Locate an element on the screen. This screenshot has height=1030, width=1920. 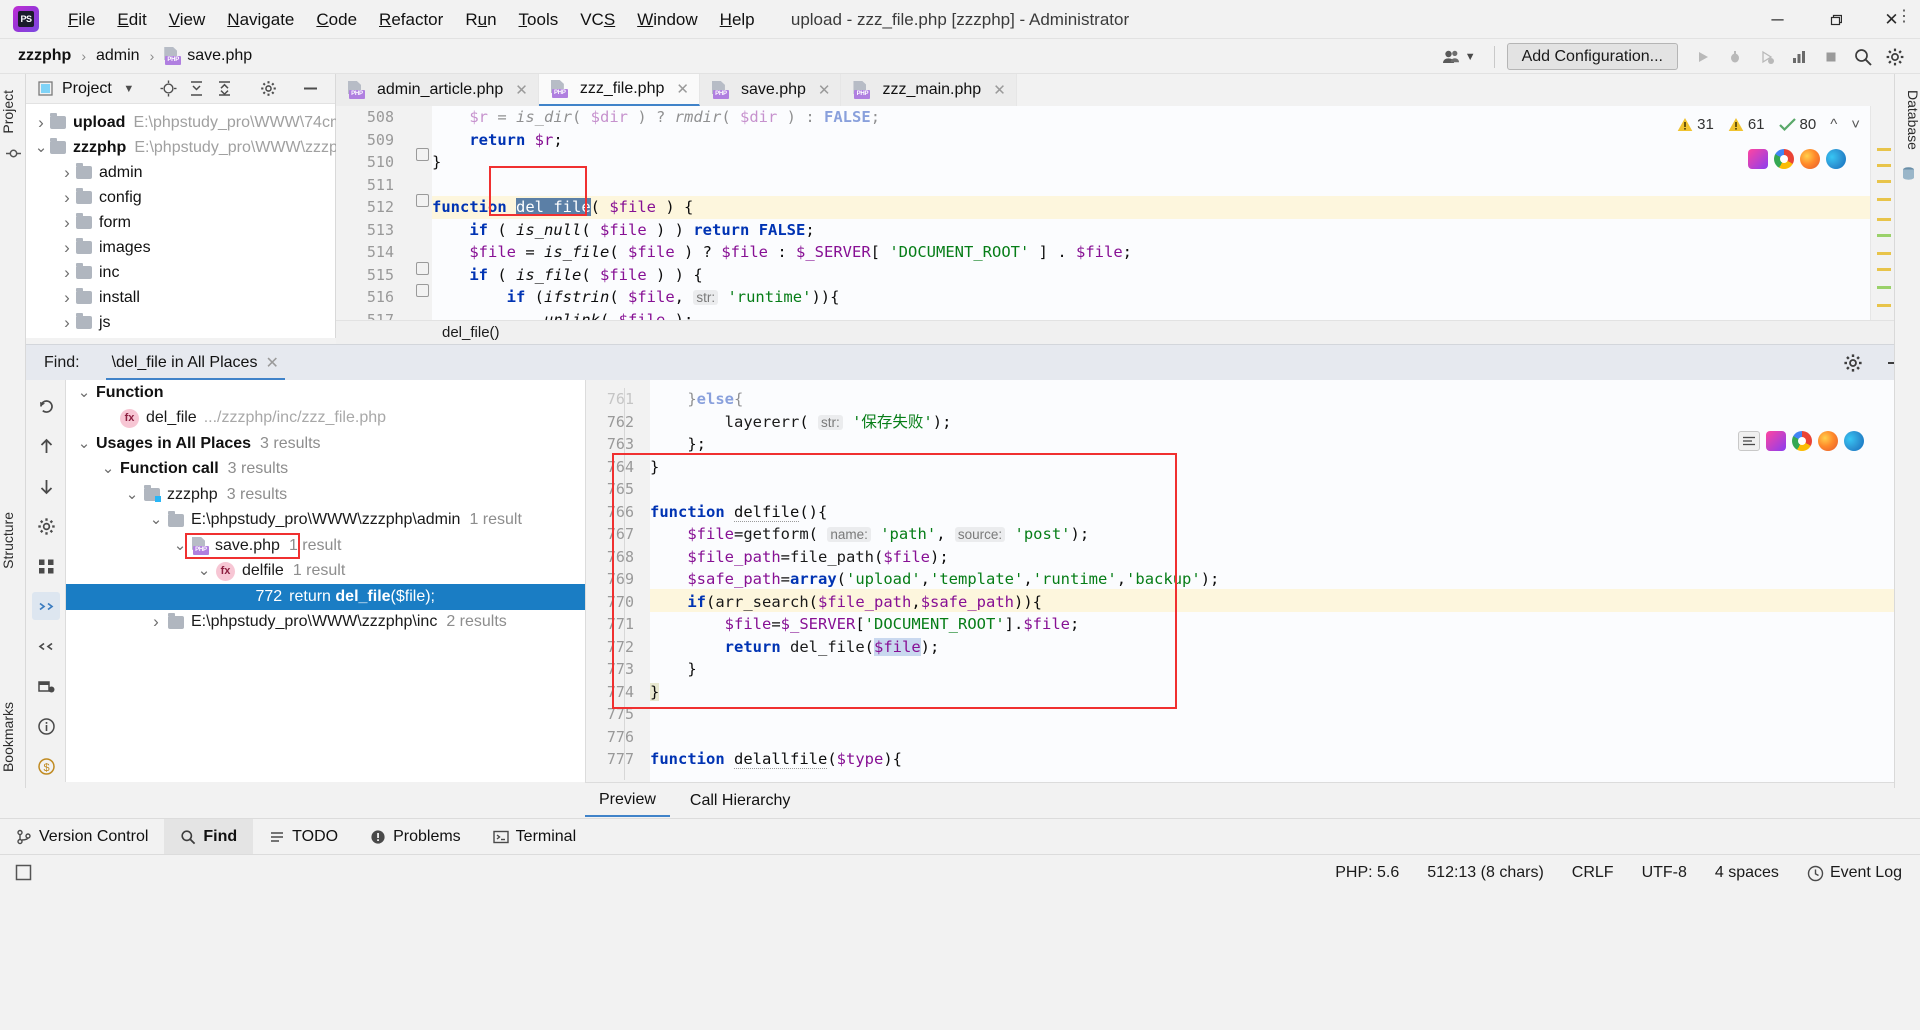
editor-line-number: 515 is located at coordinates (365, 275).